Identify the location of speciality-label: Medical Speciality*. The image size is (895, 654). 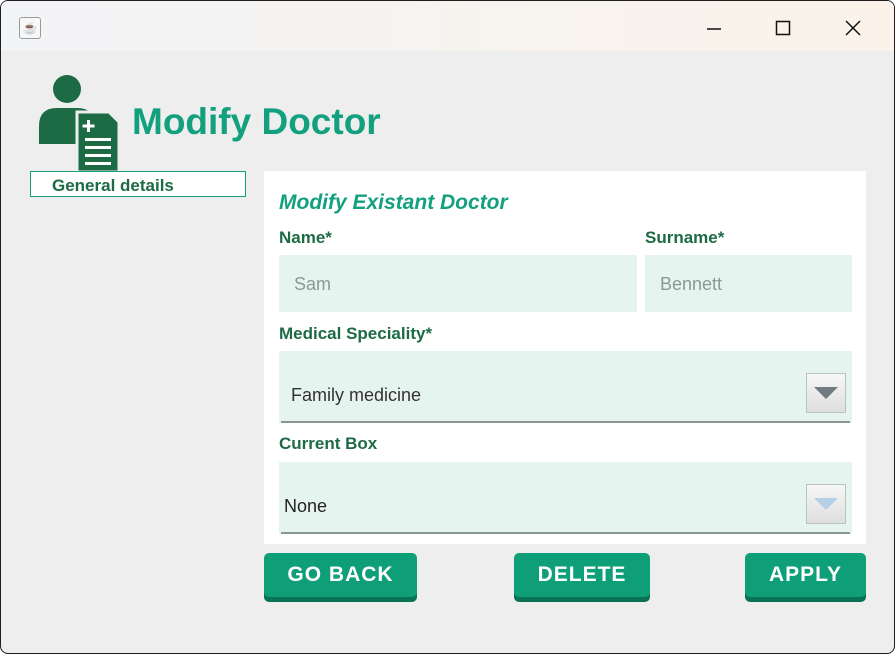
(356, 333).